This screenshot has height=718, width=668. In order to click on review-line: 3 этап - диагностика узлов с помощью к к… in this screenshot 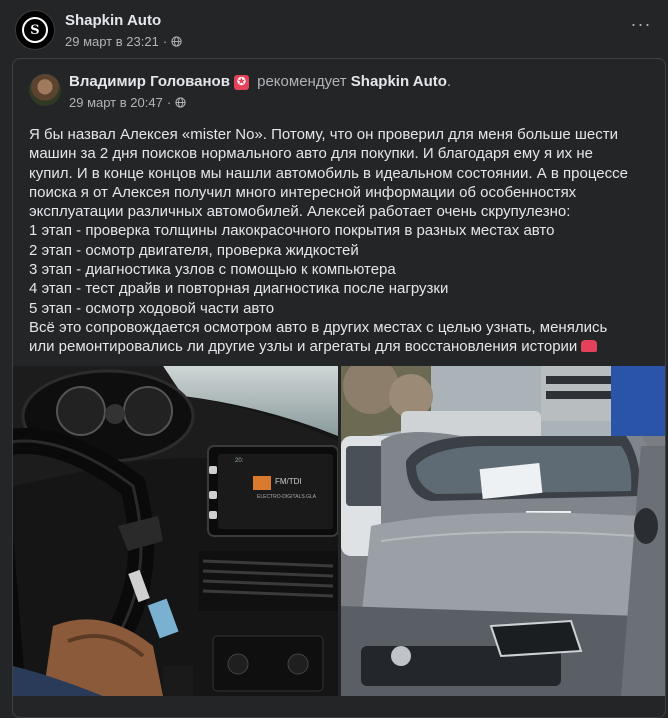, I will do `click(212, 270)`.